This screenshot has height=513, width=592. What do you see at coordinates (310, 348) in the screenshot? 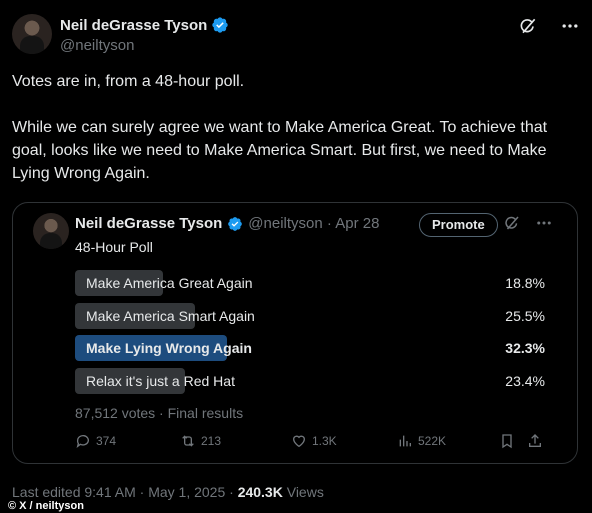
I see `poll-option: Make Lying Wrong Again 32.3%` at bounding box center [310, 348].